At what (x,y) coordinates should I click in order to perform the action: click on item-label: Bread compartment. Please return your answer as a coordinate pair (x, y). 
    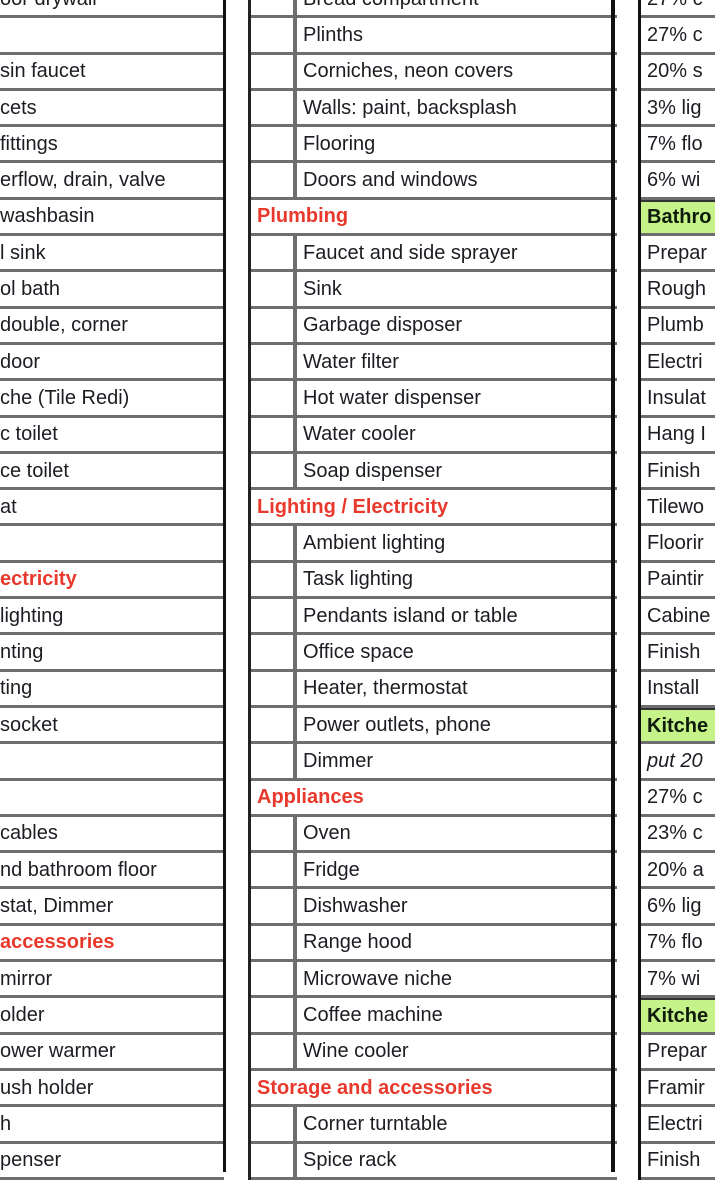
    Looking at the image, I should click on (388, 4).